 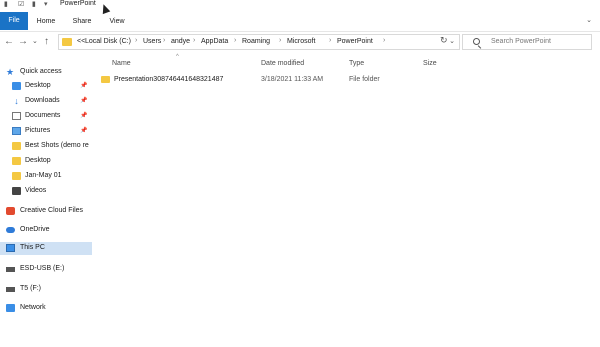 I want to click on sidebar-item-jan-may: Jan-May 01, so click(x=46, y=177).